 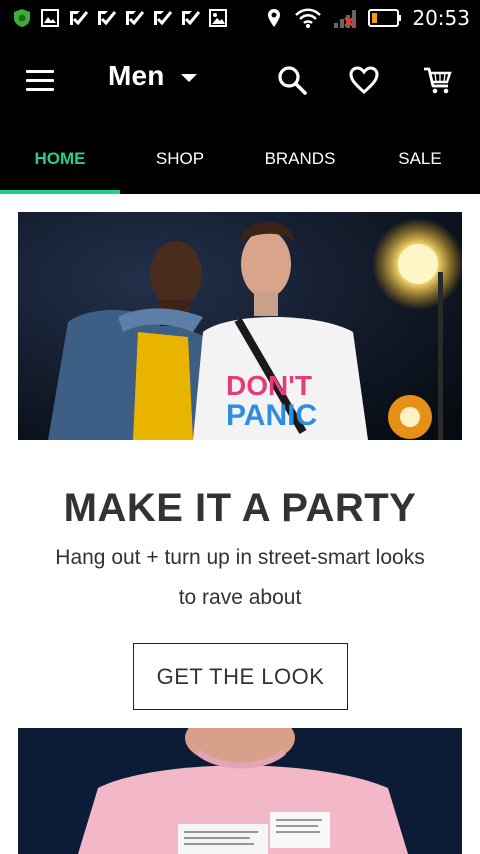 I want to click on menu-icon, so click(x=40, y=71).